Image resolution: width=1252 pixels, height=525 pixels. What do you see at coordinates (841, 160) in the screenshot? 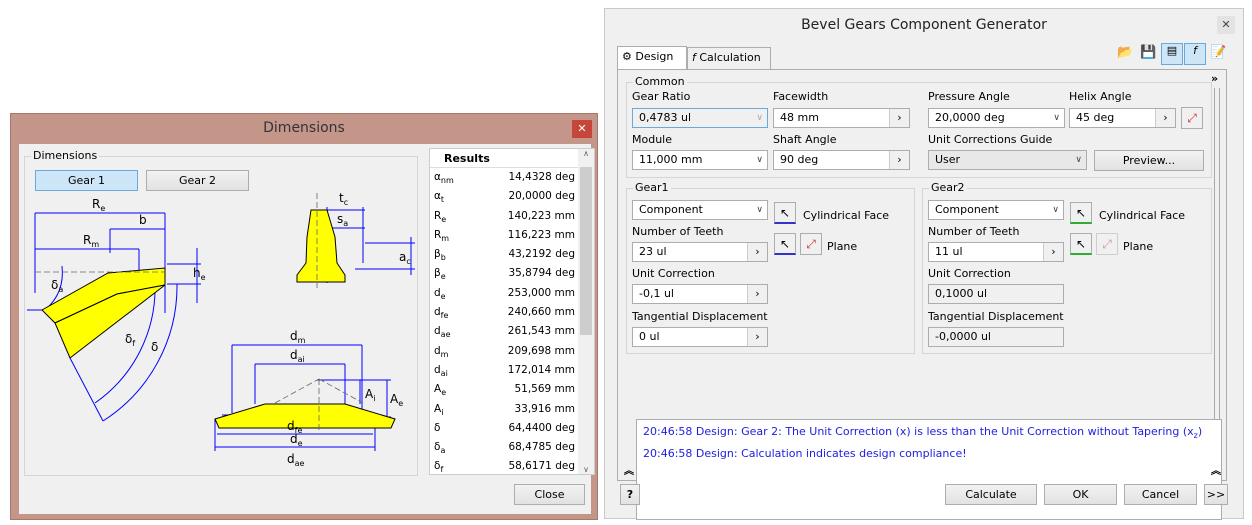
I see `shaft-angle-input: 90 deg ›` at bounding box center [841, 160].